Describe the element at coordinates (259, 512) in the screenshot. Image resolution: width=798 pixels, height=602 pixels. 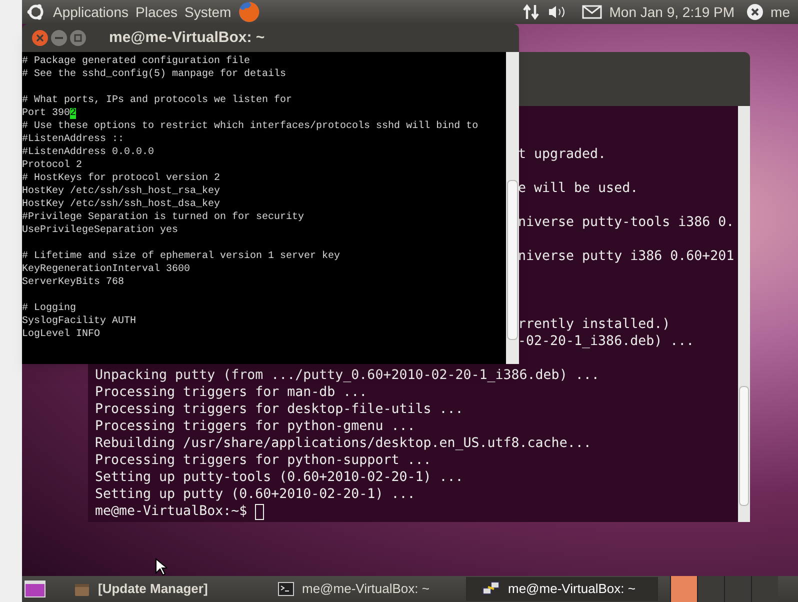
I see `text-cursor` at that location.